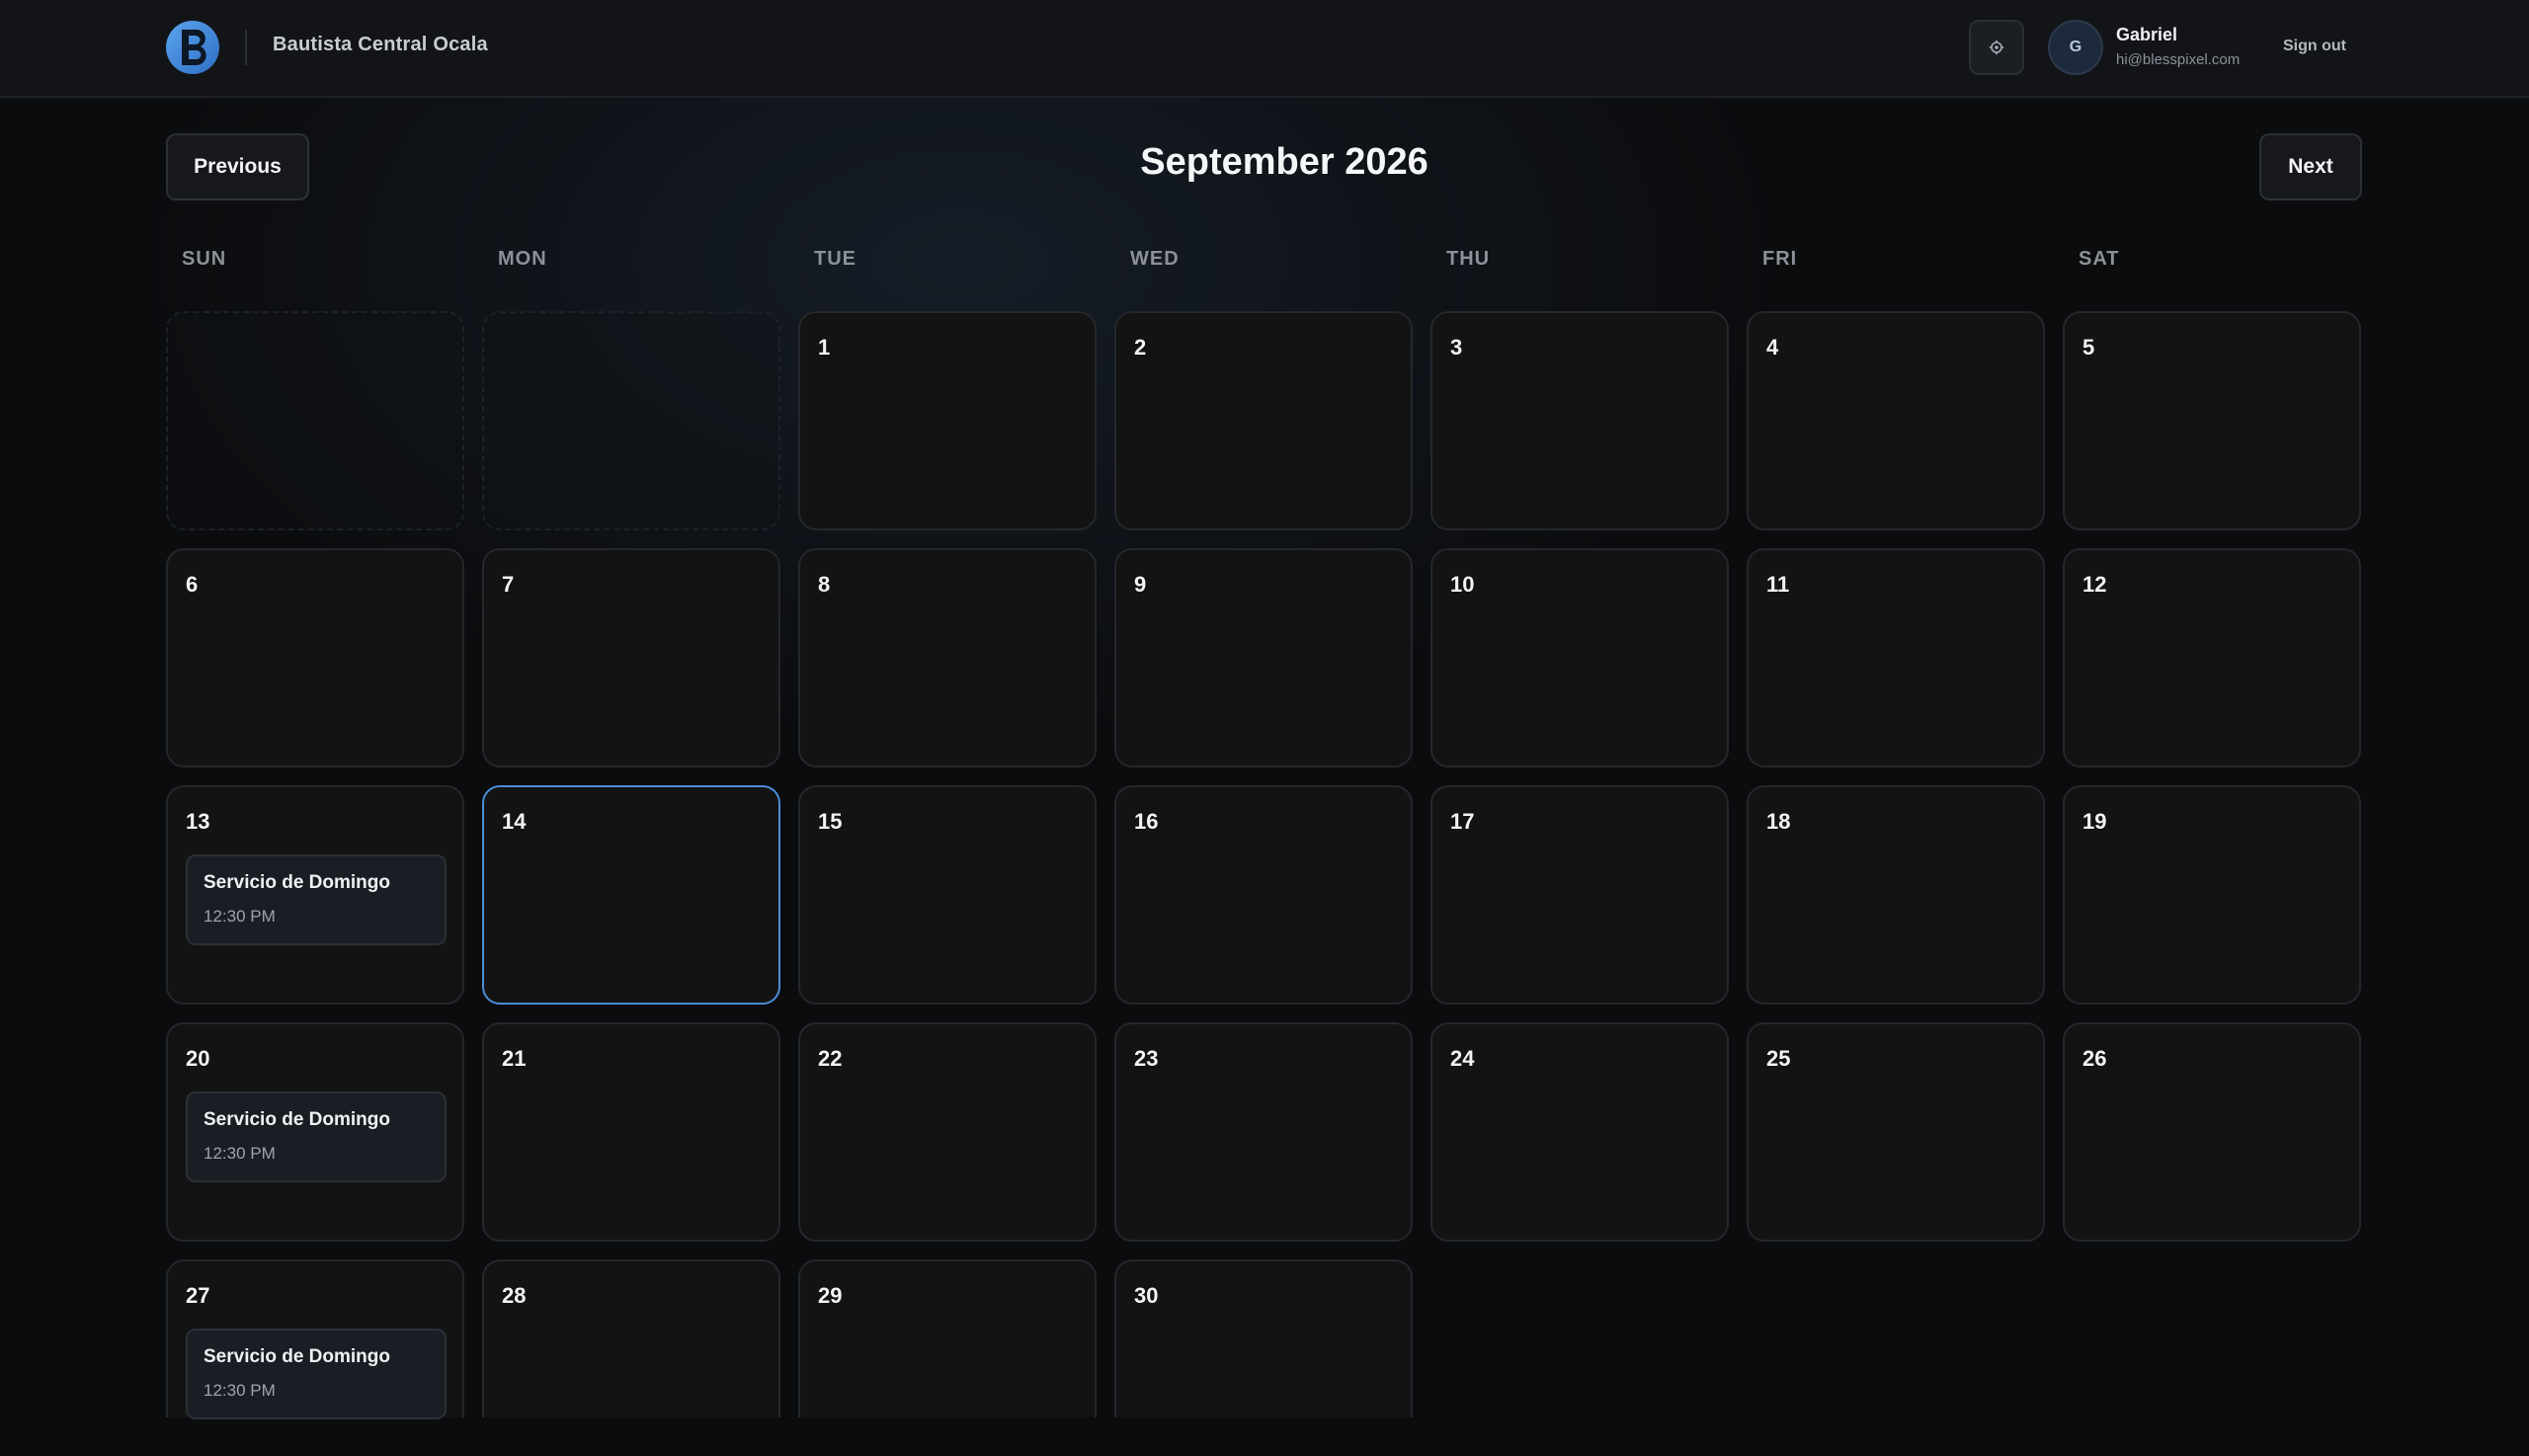 The image size is (2529, 1456). I want to click on day-number: 19, so click(2095, 821).